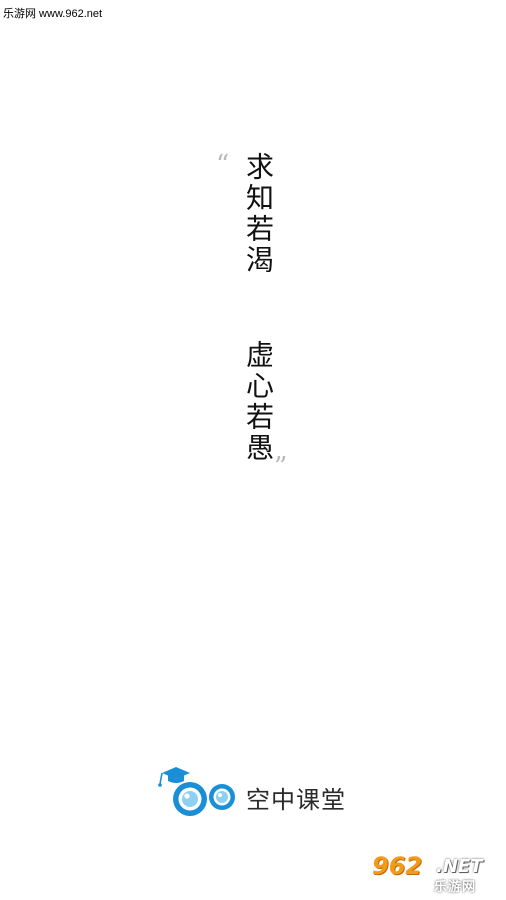 The width and height of the screenshot is (506, 900). I want to click on watermark-chinese: 乐游网, so click(455, 887).